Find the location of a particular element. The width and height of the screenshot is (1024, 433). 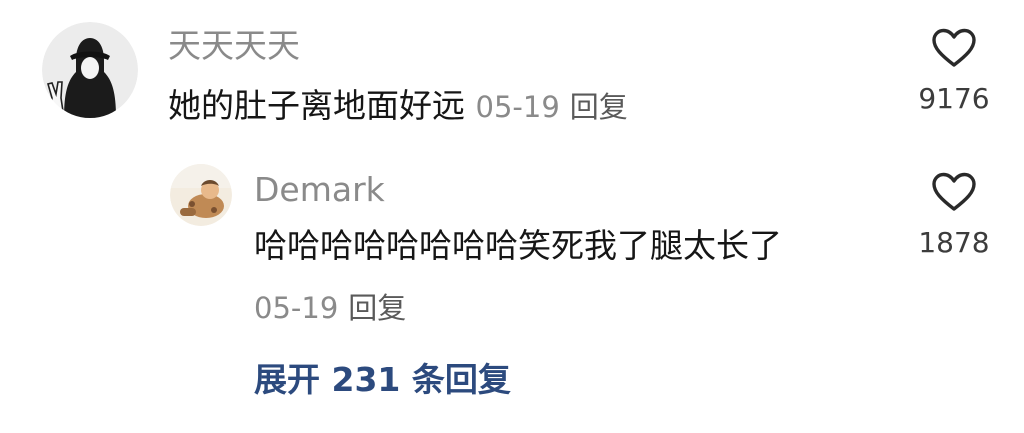

comment-like-count: 9176 is located at coordinates (954, 98).